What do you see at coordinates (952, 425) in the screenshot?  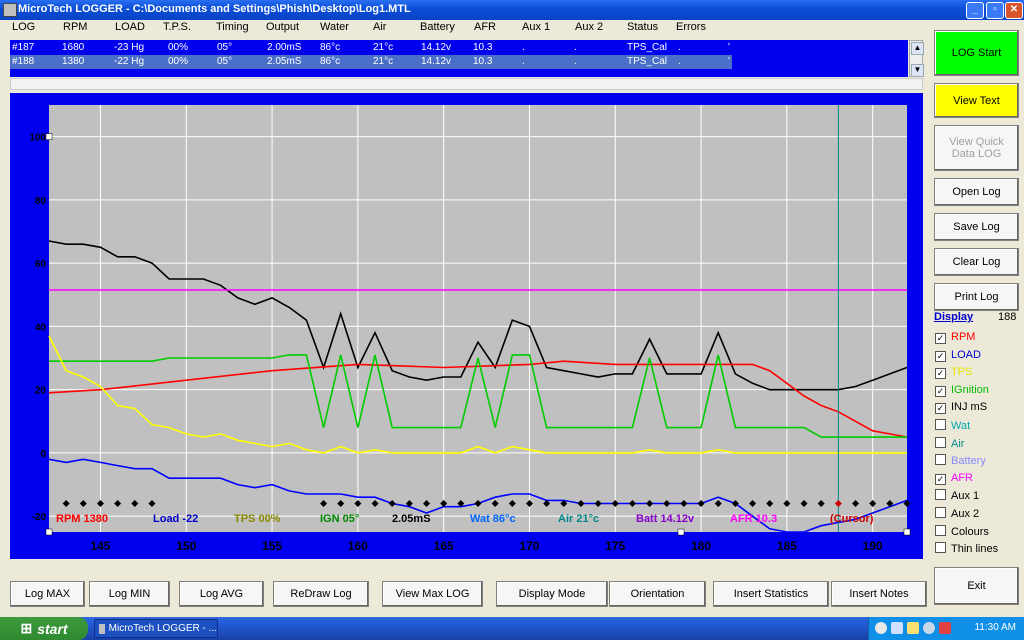 I see `toggle-wat: Wat` at bounding box center [952, 425].